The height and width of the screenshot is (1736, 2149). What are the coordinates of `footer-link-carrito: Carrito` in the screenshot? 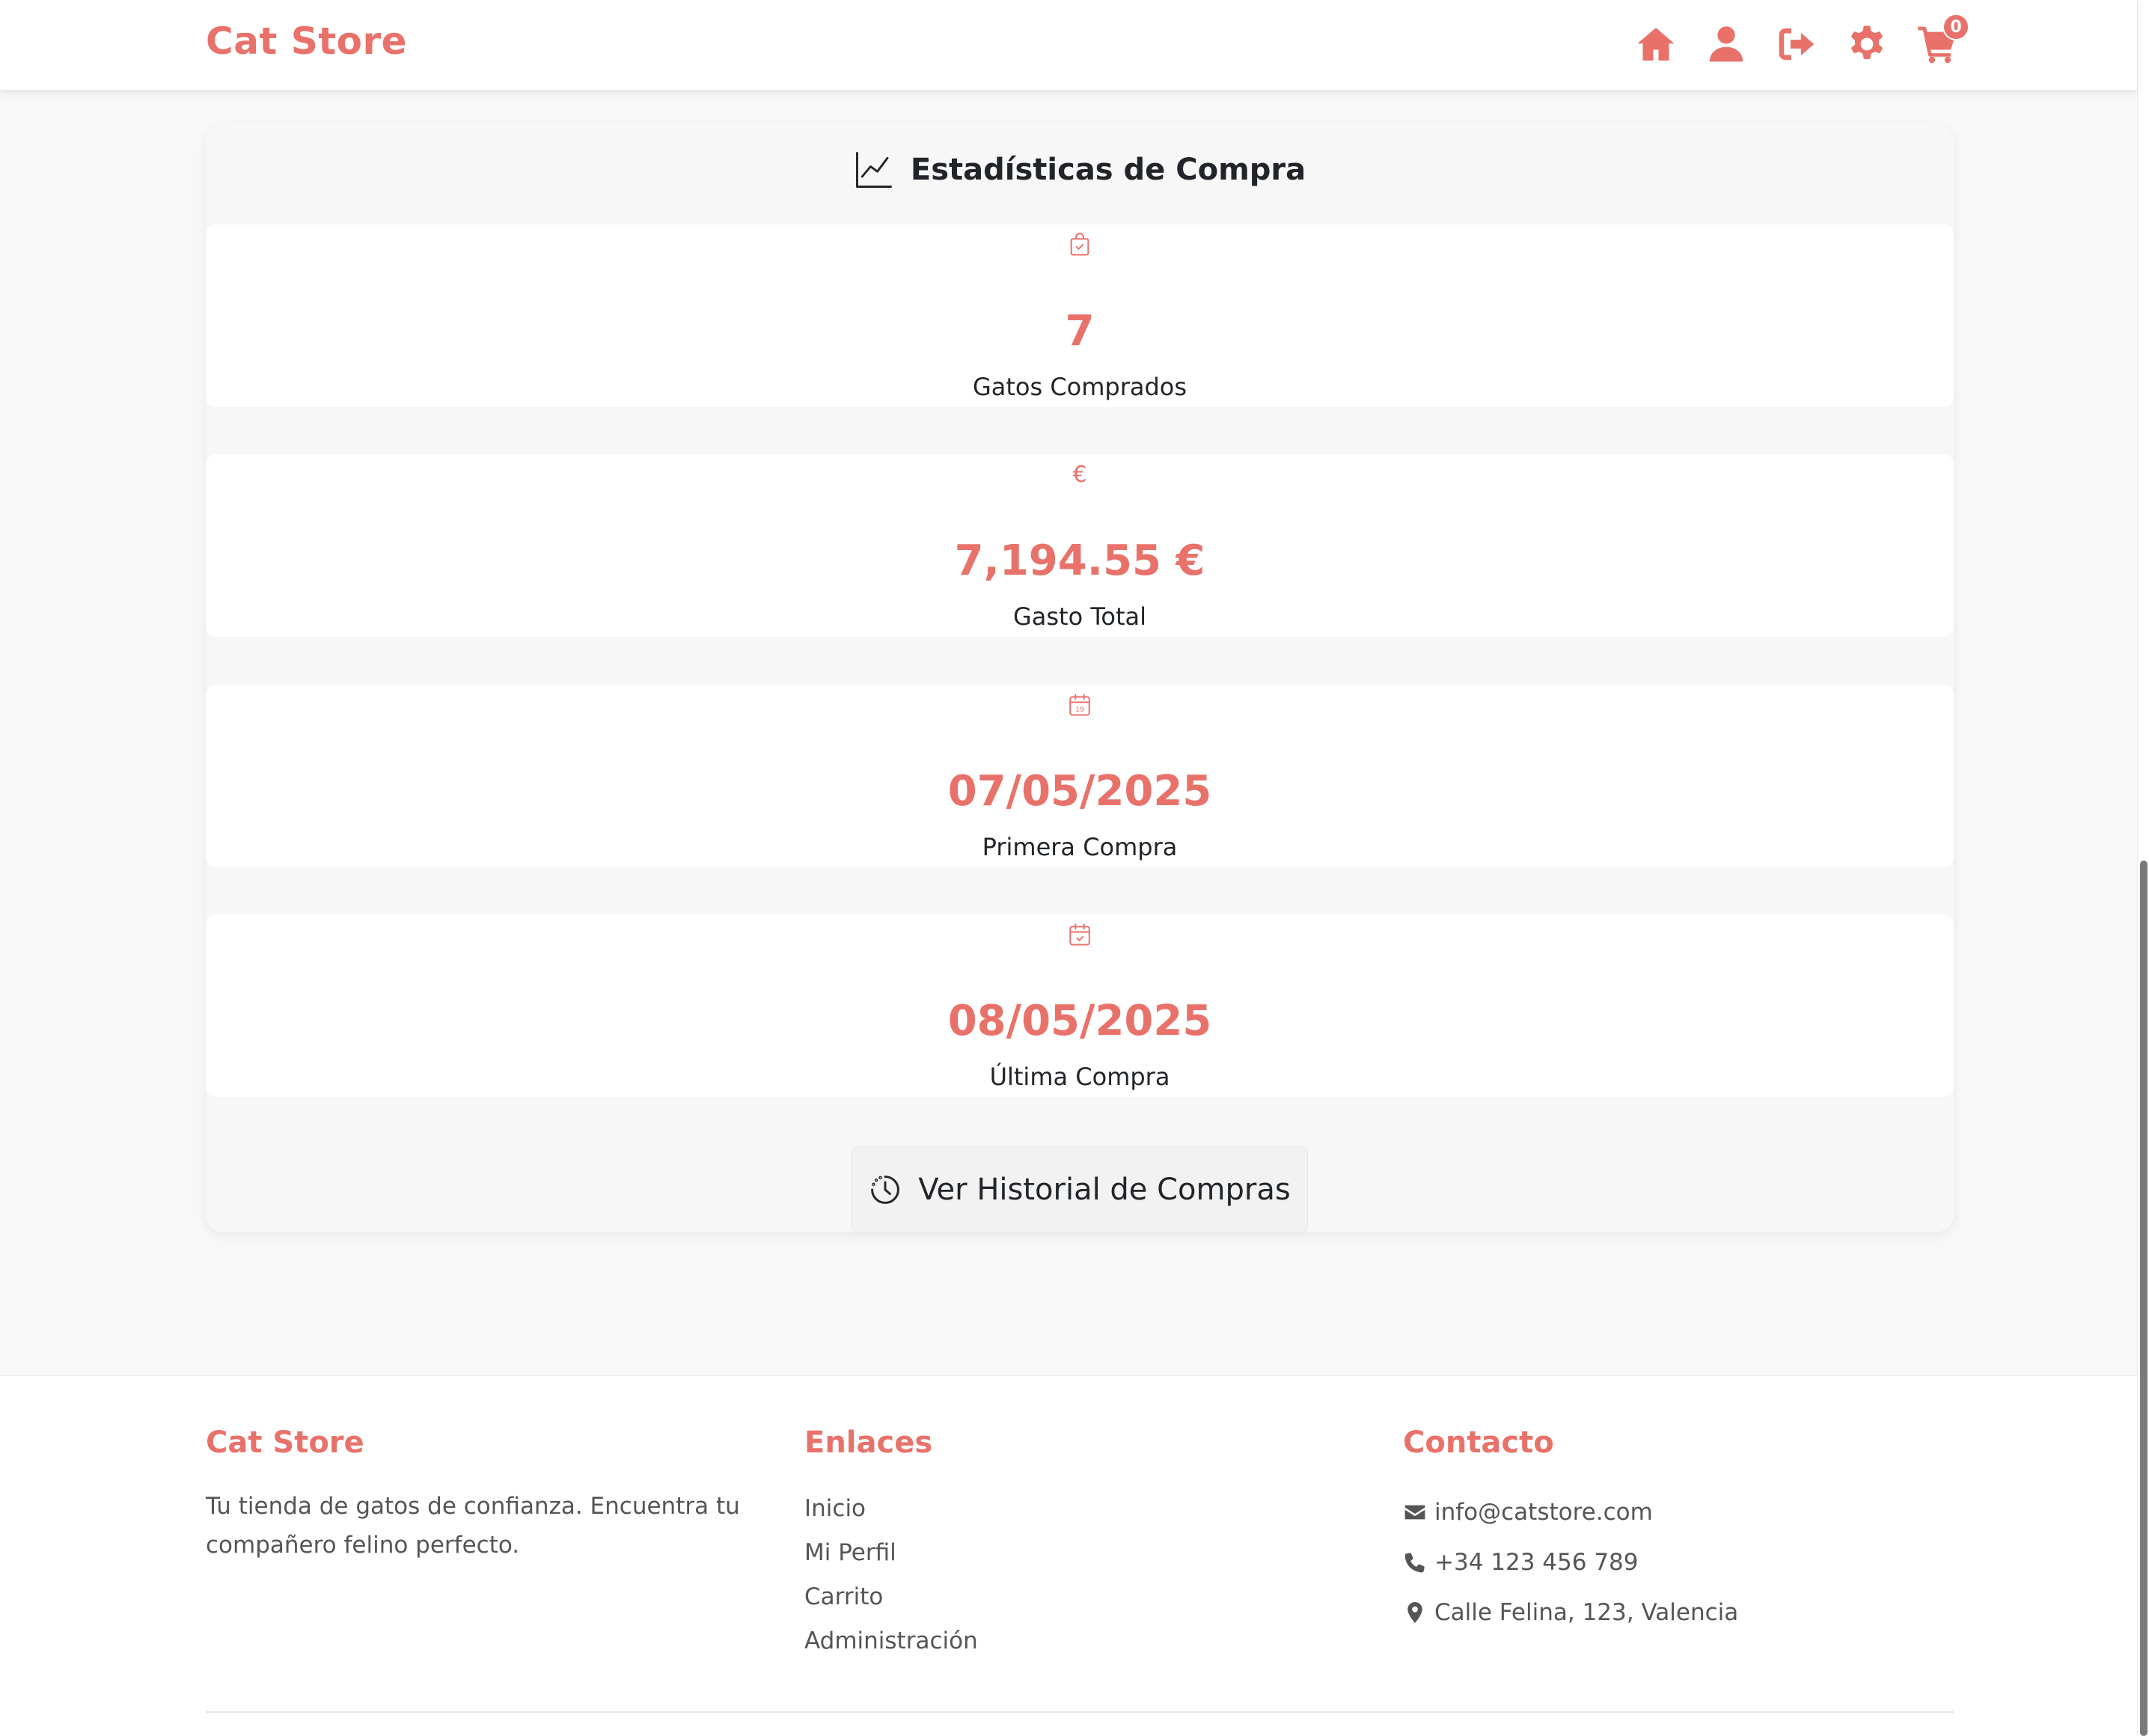 It's located at (891, 1597).